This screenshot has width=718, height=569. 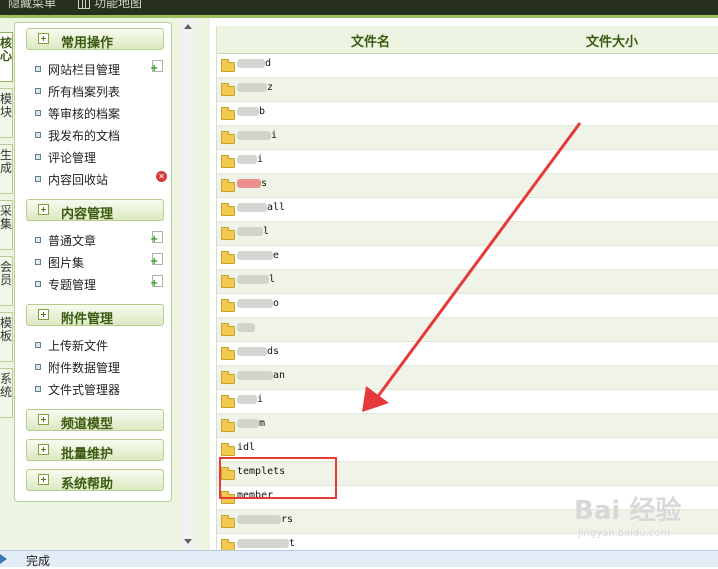 I want to click on watermark: Bai 经验, so click(x=628, y=511).